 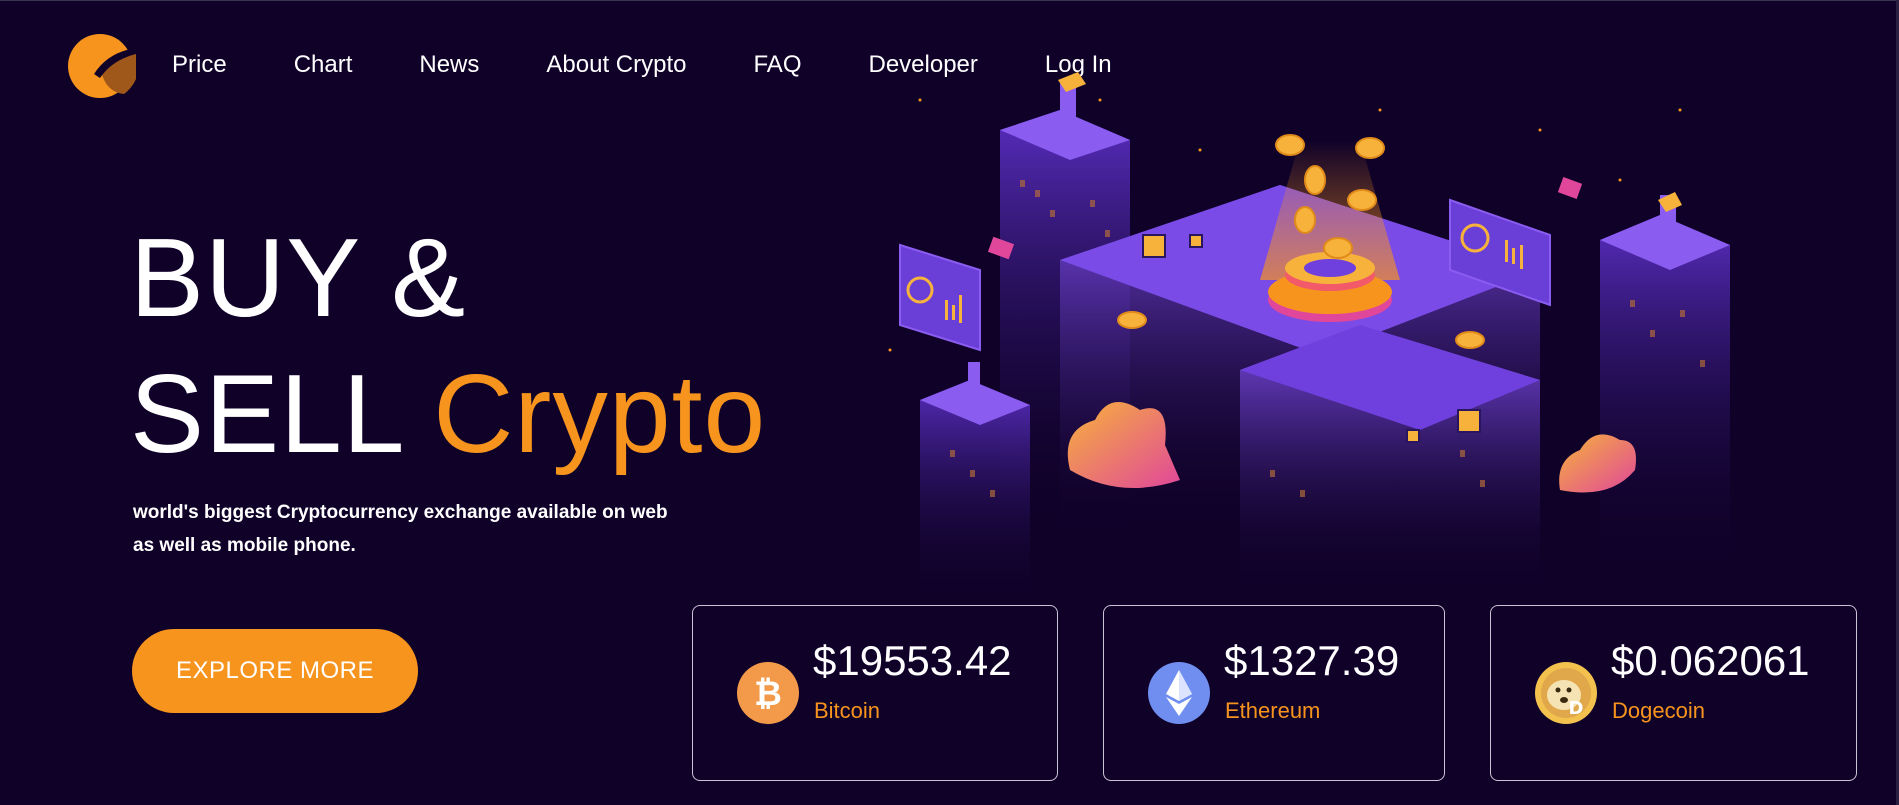 I want to click on hero-title-sell: SELL, so click(x=266, y=414).